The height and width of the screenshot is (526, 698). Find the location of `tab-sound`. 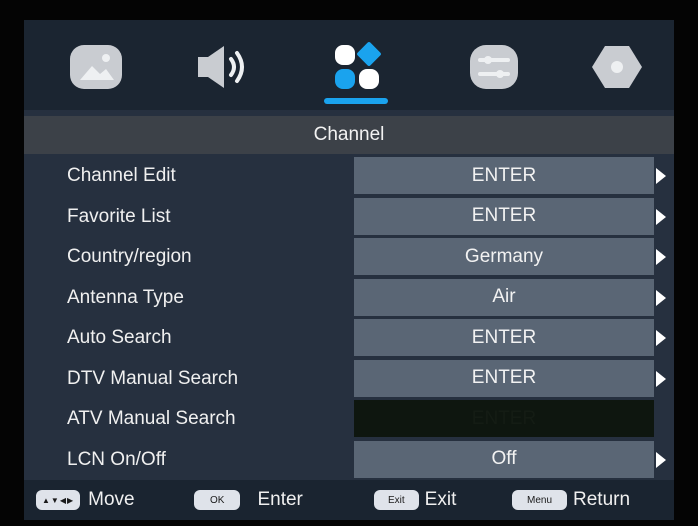

tab-sound is located at coordinates (222, 67).